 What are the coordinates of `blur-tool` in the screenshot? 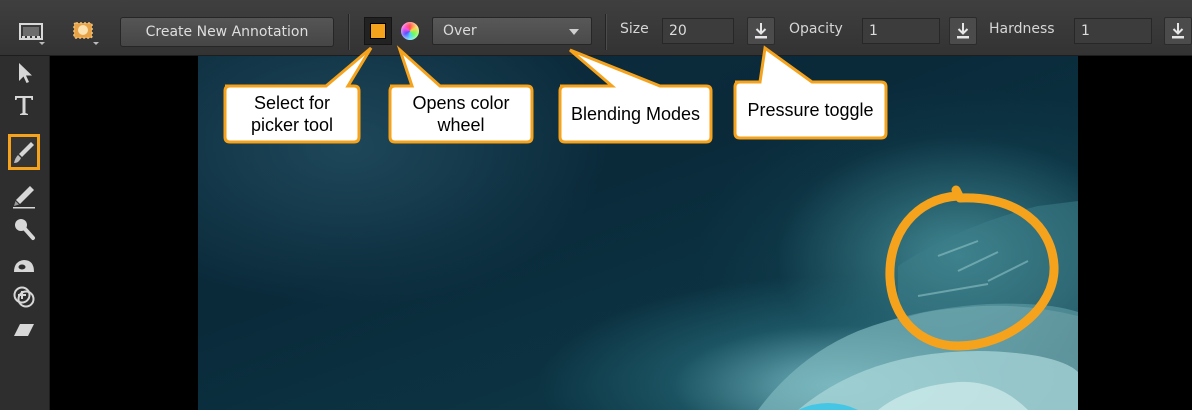 It's located at (24, 265).